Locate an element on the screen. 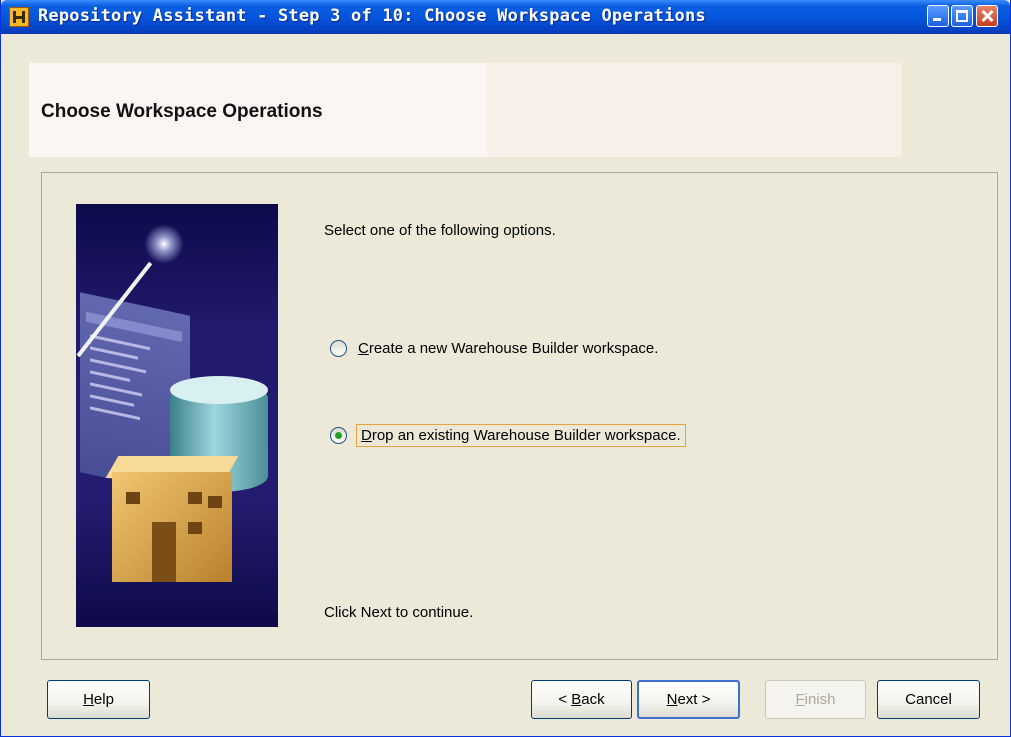 The height and width of the screenshot is (737, 1011). header-panel: Choose Workspace Operations is located at coordinates (465, 110).